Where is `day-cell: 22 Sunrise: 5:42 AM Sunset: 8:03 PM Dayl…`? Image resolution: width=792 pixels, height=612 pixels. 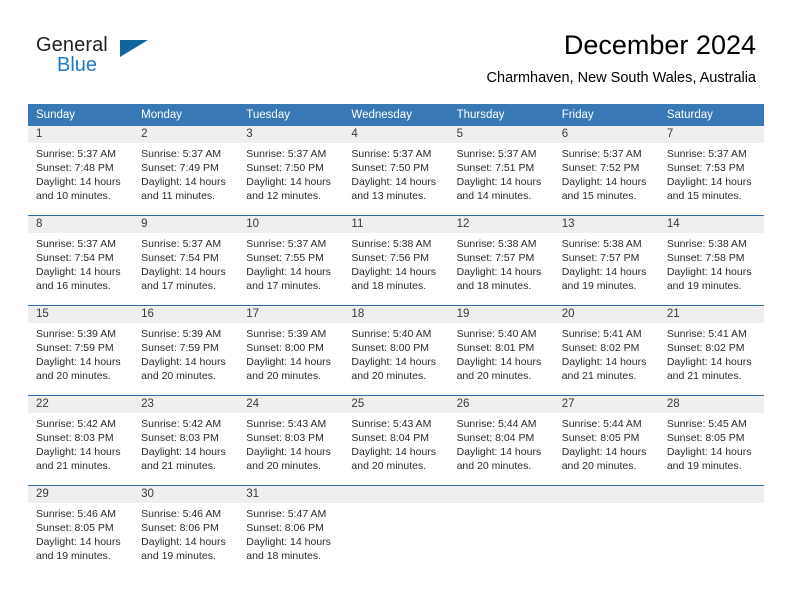 day-cell: 22 Sunrise: 5:42 AM Sunset: 8:03 PM Dayl… is located at coordinates (81, 440).